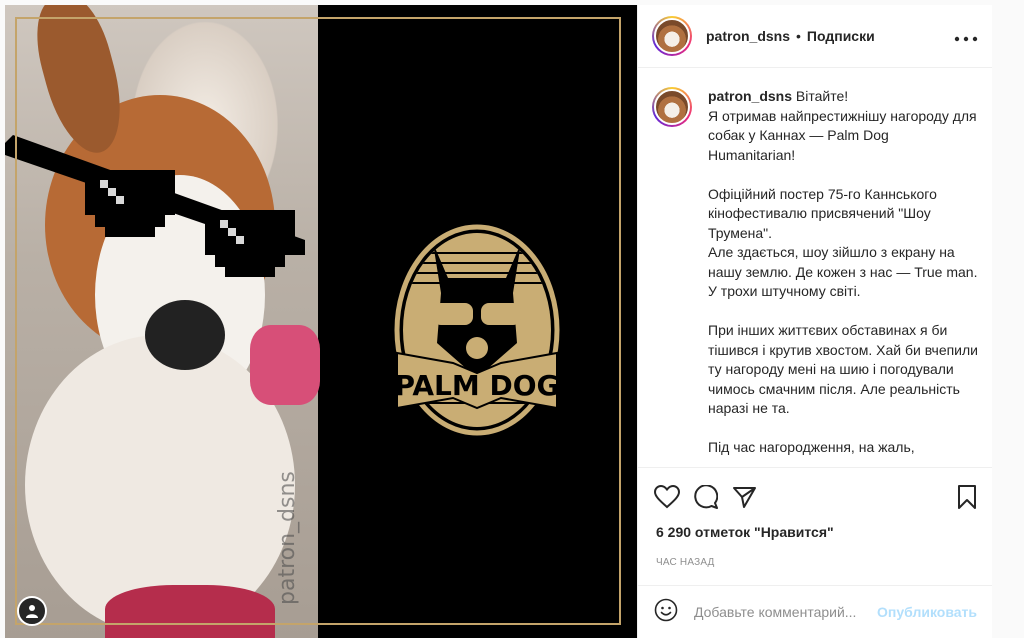  I want to click on dog-nose, so click(185, 335).